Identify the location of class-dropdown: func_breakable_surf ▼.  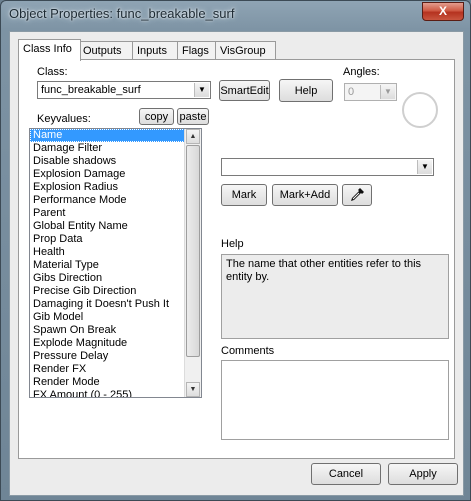
(124, 90).